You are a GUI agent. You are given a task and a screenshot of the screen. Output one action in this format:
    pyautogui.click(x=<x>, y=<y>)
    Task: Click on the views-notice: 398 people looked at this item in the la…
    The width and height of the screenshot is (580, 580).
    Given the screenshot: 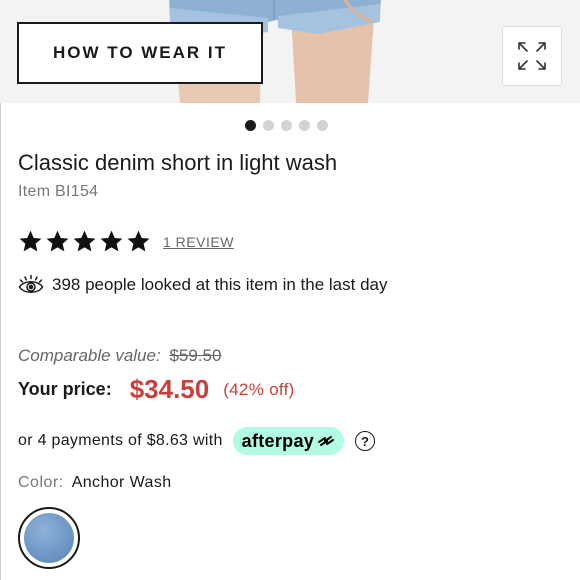 What is the action you would take?
    pyautogui.click(x=203, y=285)
    